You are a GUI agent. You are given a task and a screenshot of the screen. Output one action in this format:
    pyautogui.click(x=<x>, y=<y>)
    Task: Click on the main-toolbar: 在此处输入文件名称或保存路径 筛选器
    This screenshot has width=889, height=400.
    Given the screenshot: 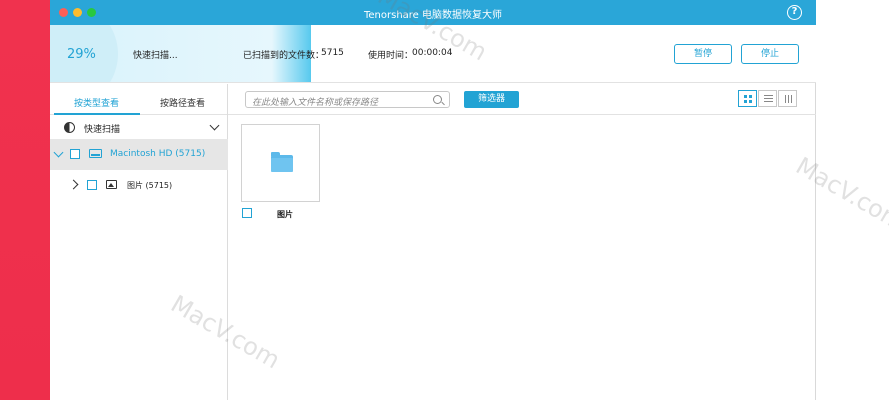 What is the action you would take?
    pyautogui.click(x=522, y=99)
    